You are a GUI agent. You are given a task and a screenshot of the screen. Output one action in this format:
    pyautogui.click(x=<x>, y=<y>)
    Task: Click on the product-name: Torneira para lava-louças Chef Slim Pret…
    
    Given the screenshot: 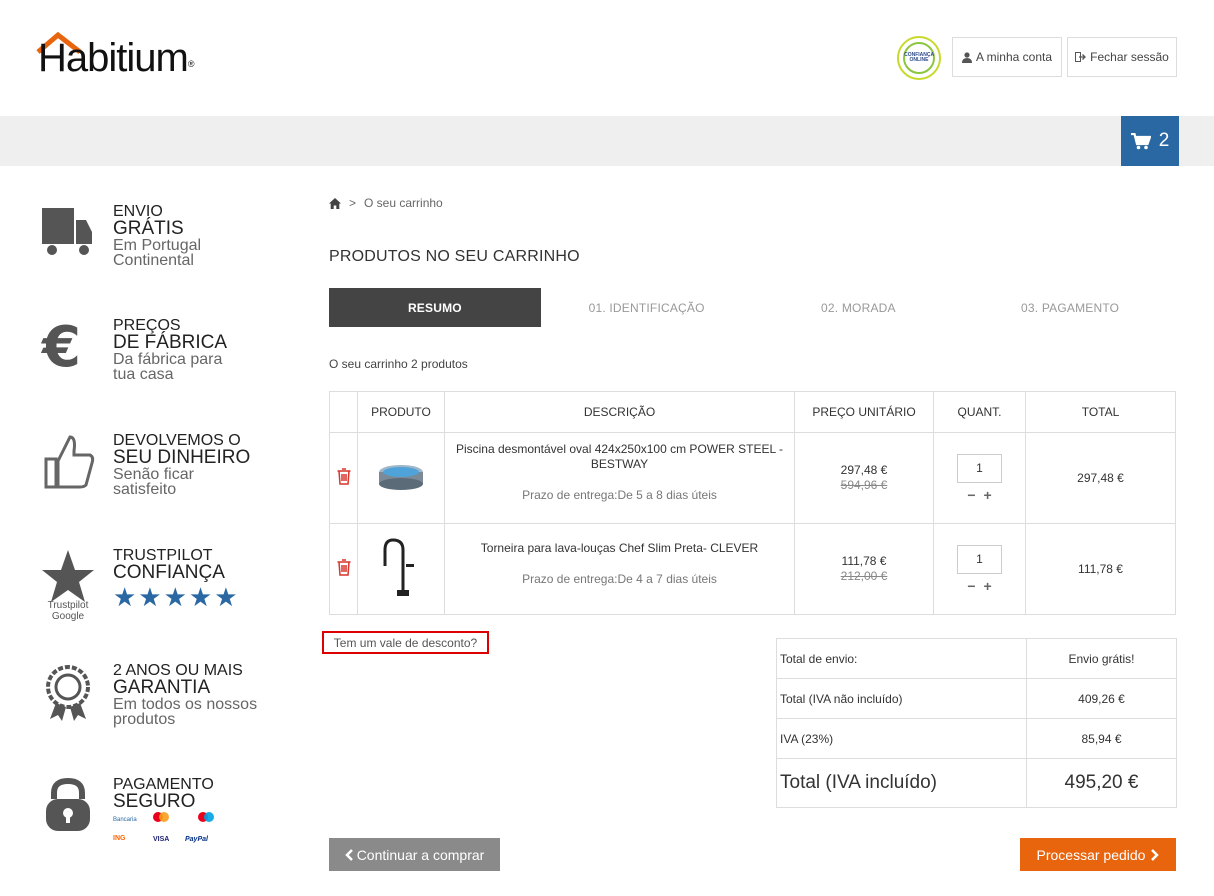 What is the action you would take?
    pyautogui.click(x=619, y=548)
    